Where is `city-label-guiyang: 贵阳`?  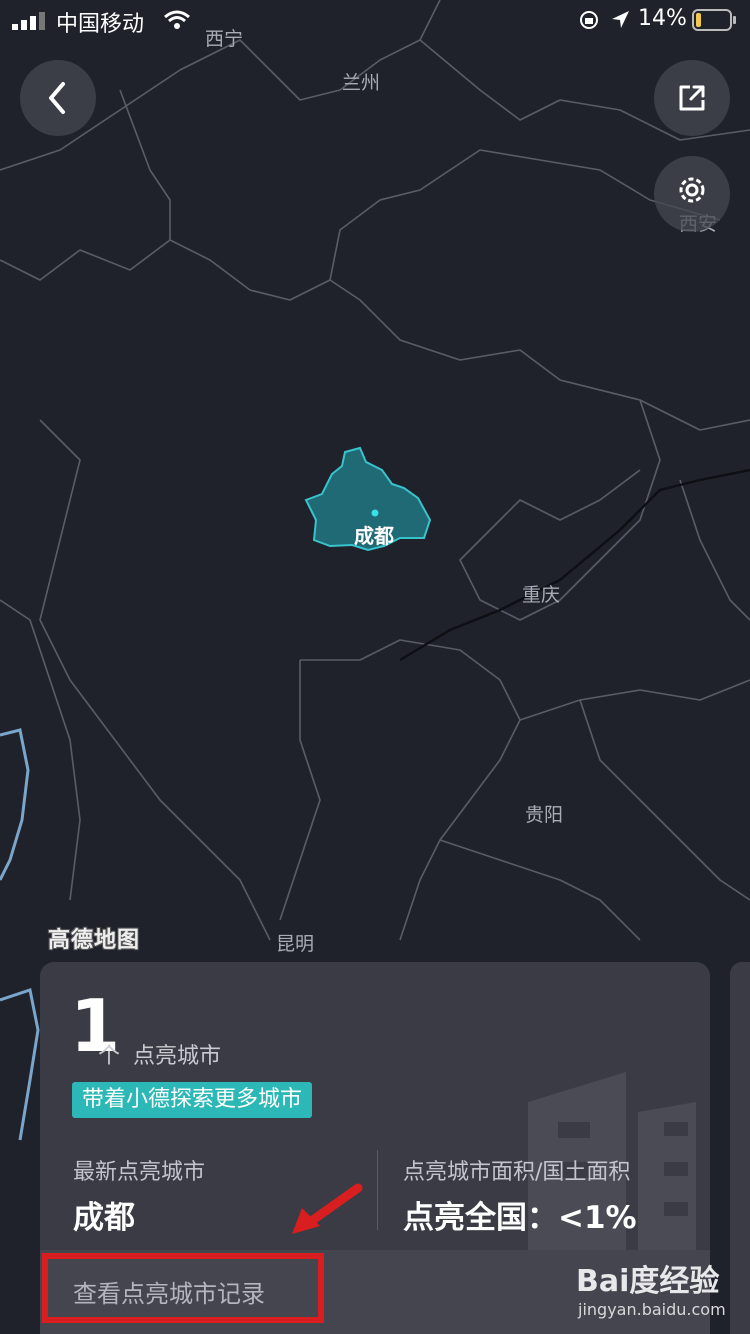
city-label-guiyang: 贵阳 is located at coordinates (544, 815).